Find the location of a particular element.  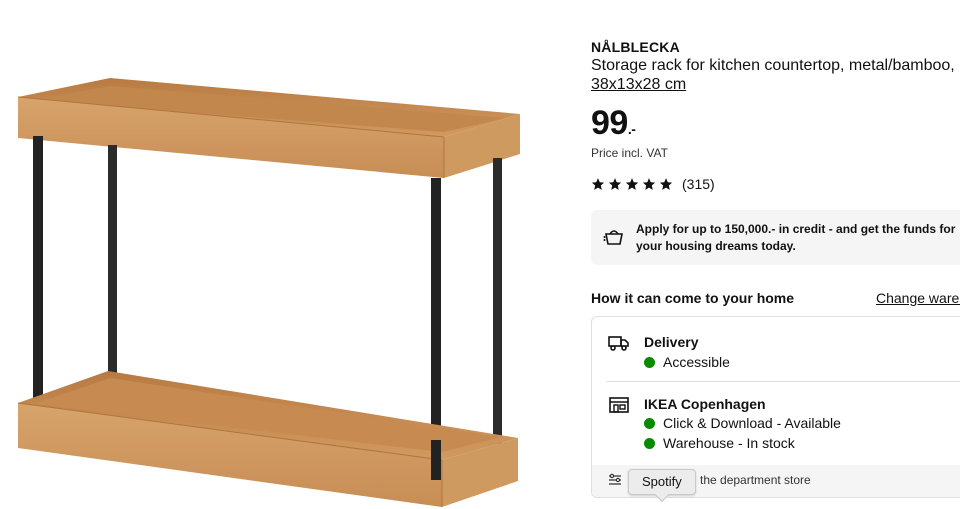

click-download-text: Click & Download - Available is located at coordinates (752, 423).